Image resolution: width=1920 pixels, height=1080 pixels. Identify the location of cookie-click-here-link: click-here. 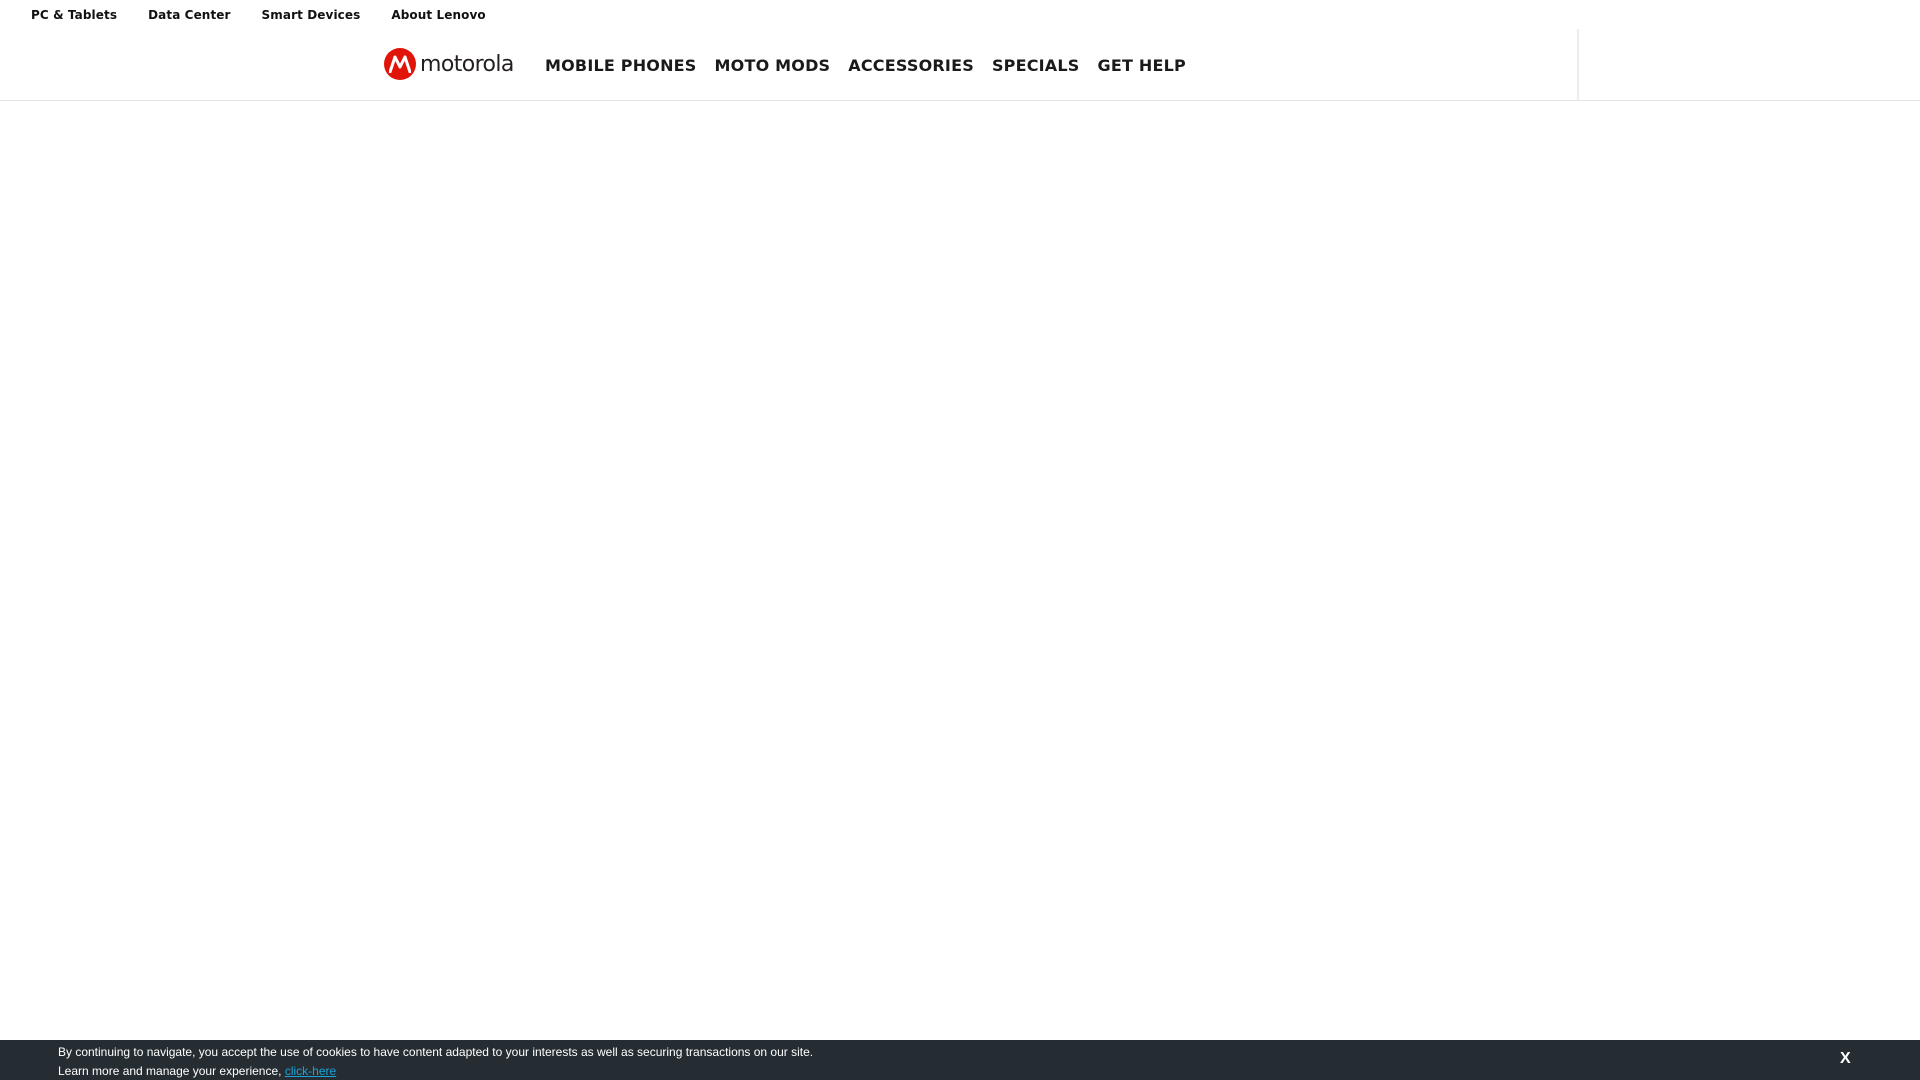
(310, 1071).